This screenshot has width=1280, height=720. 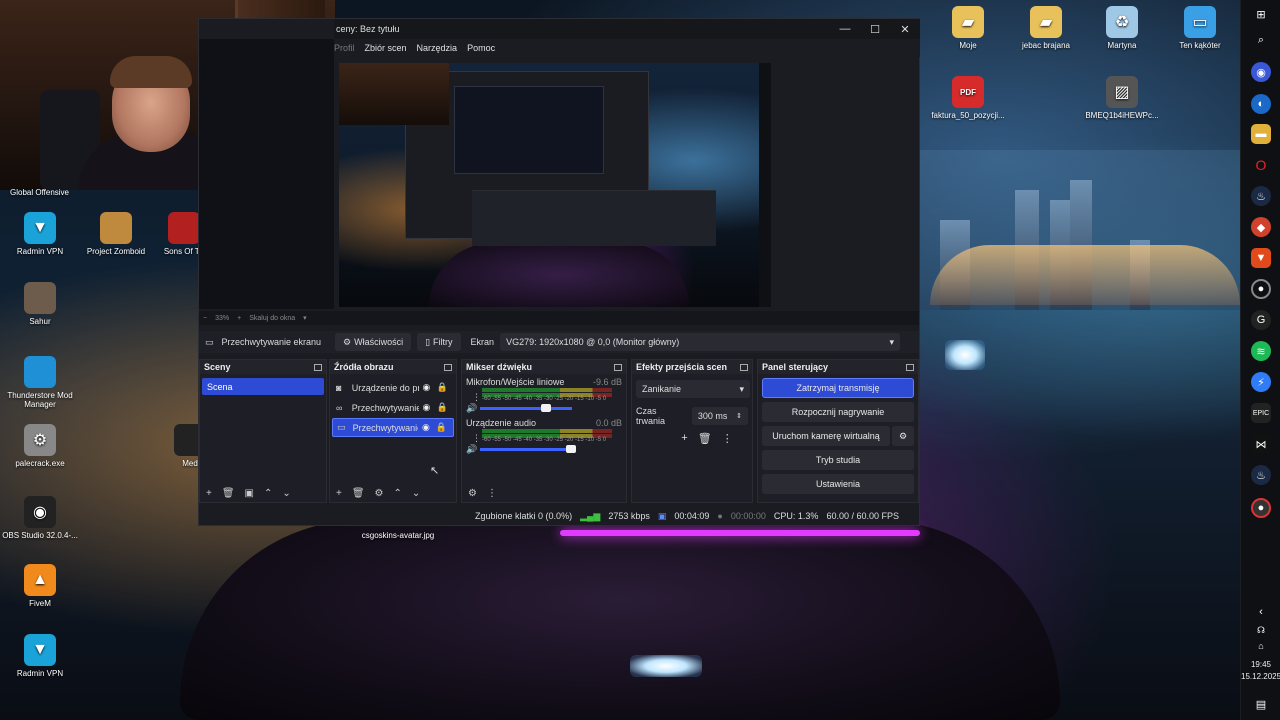 What do you see at coordinates (228, 493) in the screenshot?
I see `remove-scene-icon: 🗑` at bounding box center [228, 493].